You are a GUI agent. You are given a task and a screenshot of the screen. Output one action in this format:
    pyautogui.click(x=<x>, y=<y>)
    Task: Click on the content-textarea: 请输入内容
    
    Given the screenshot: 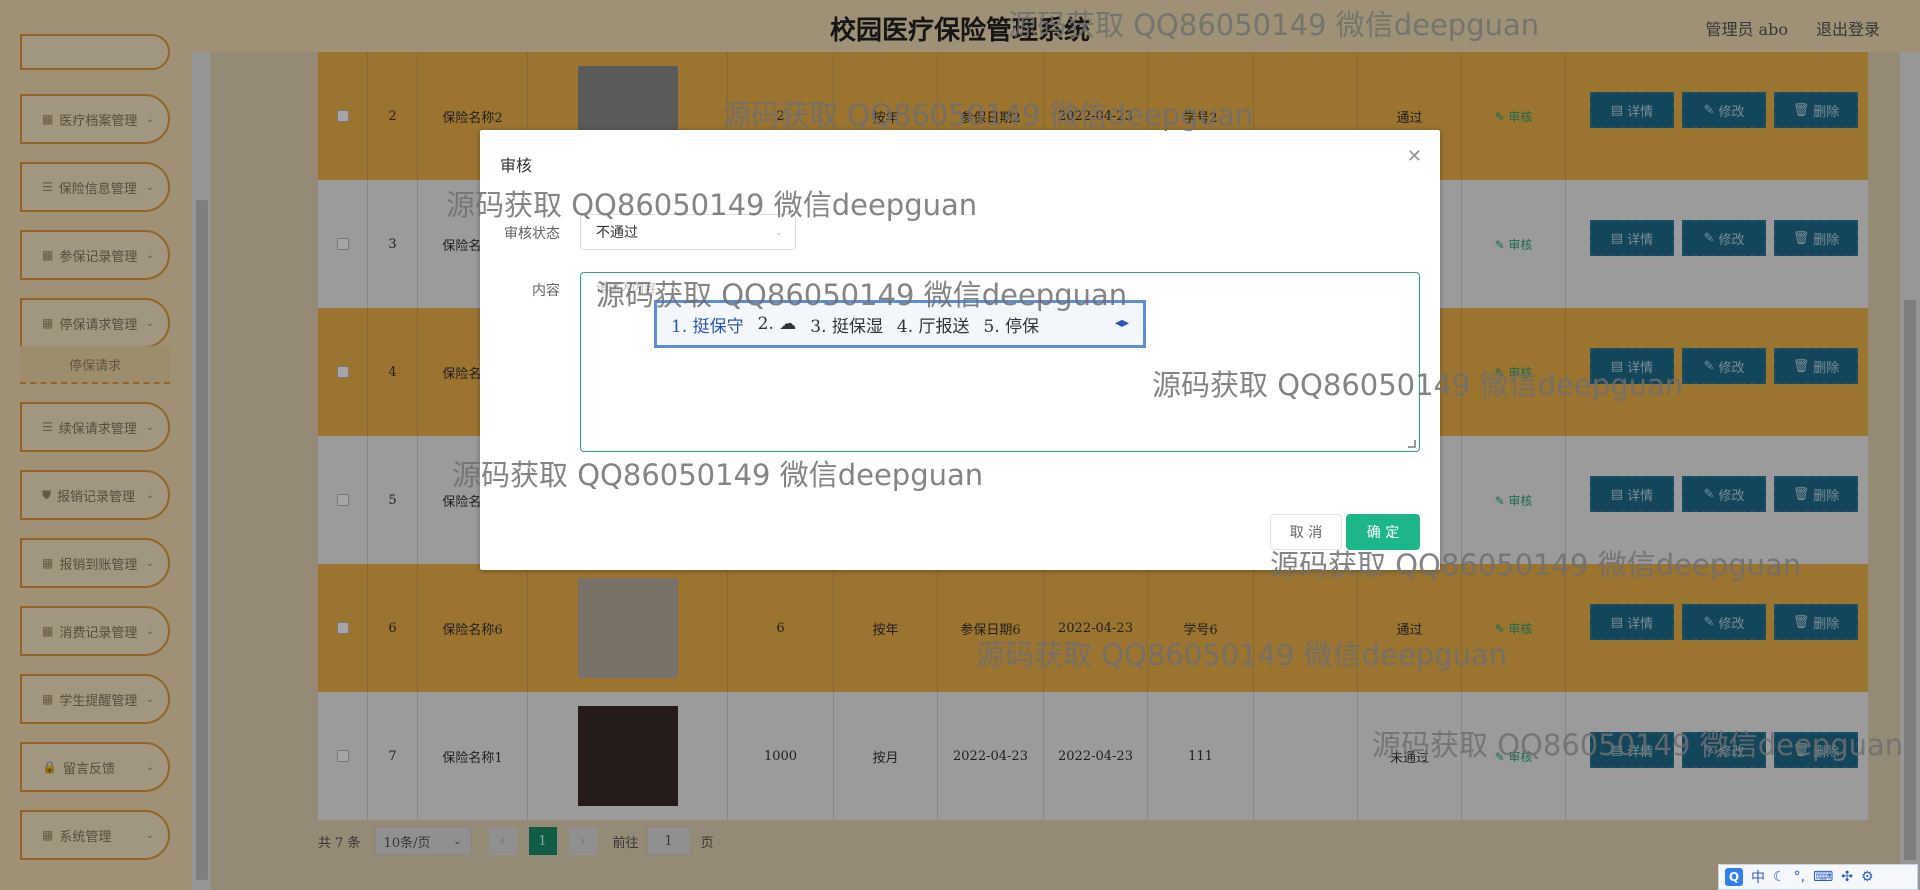 What is the action you would take?
    pyautogui.click(x=1000, y=362)
    